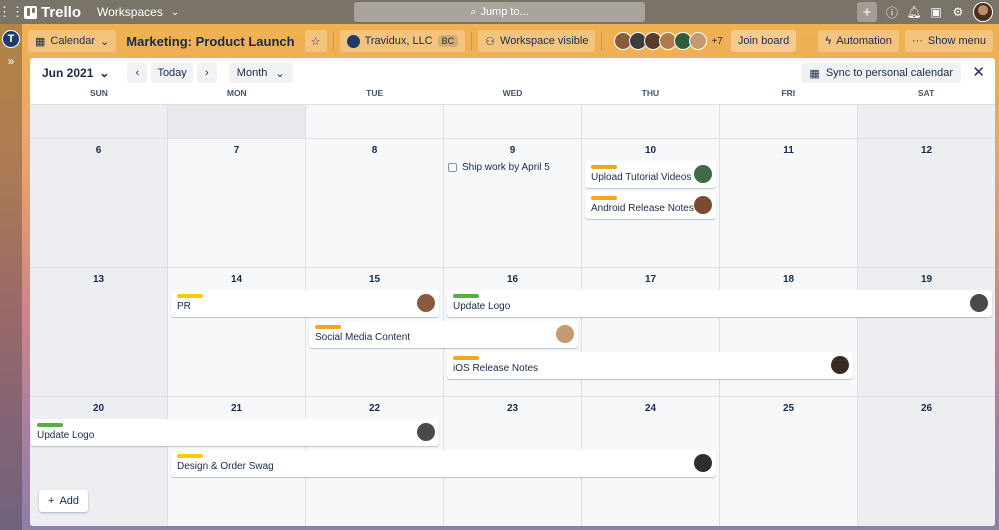 This screenshot has width=999, height=530. Describe the element at coordinates (236, 332) in the screenshot. I see `calendar-day: 14` at that location.